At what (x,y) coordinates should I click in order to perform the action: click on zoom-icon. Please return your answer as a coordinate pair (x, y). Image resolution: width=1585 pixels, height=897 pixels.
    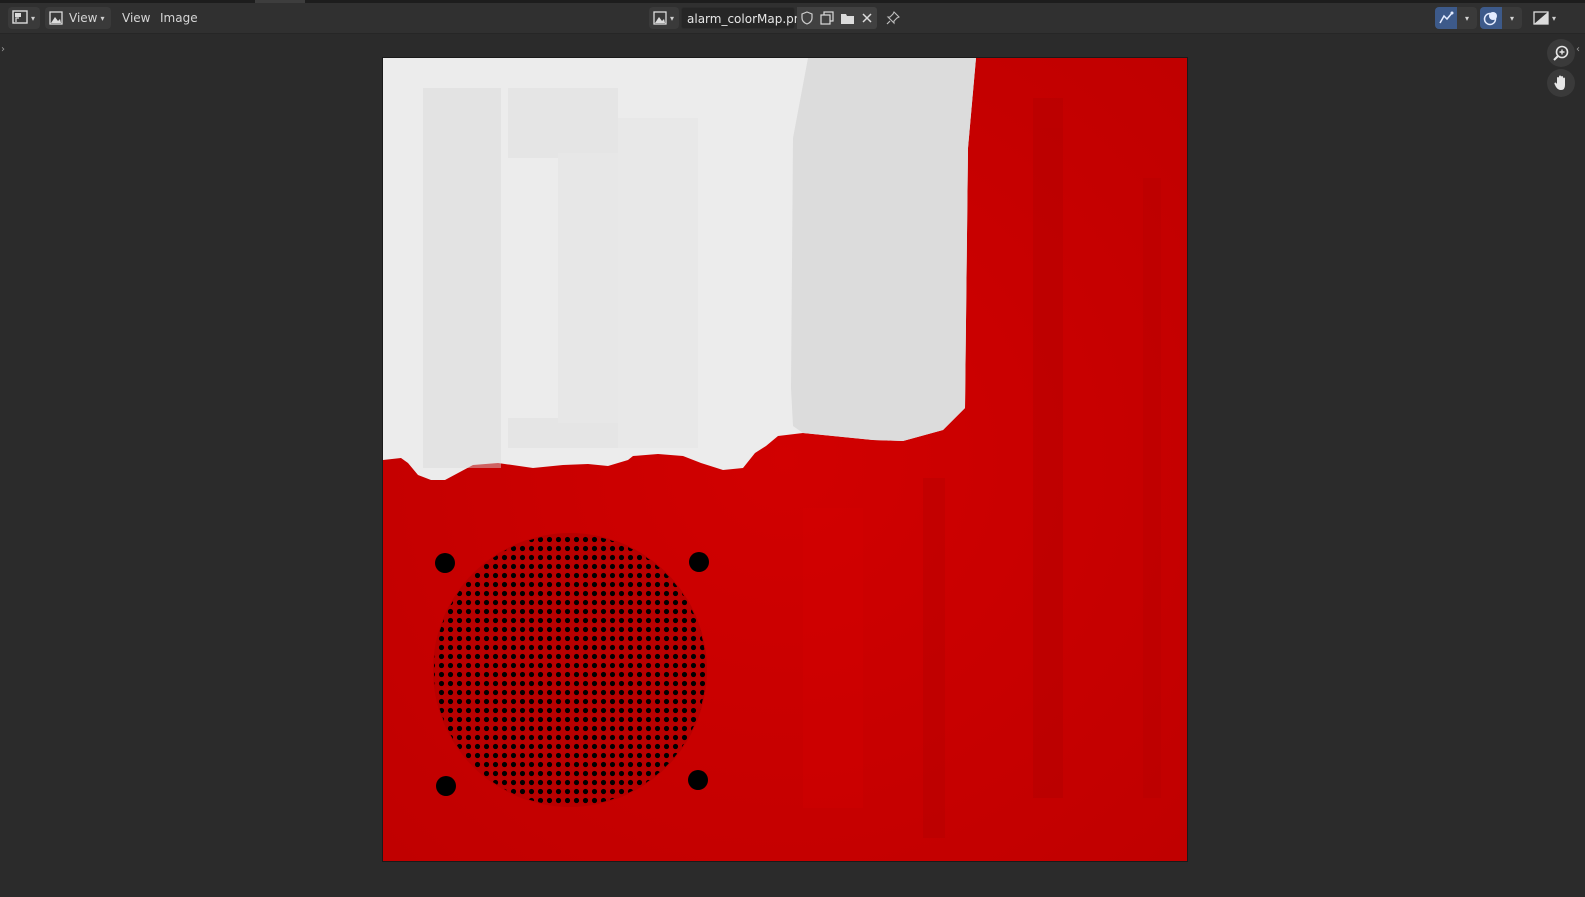
    Looking at the image, I should click on (1561, 53).